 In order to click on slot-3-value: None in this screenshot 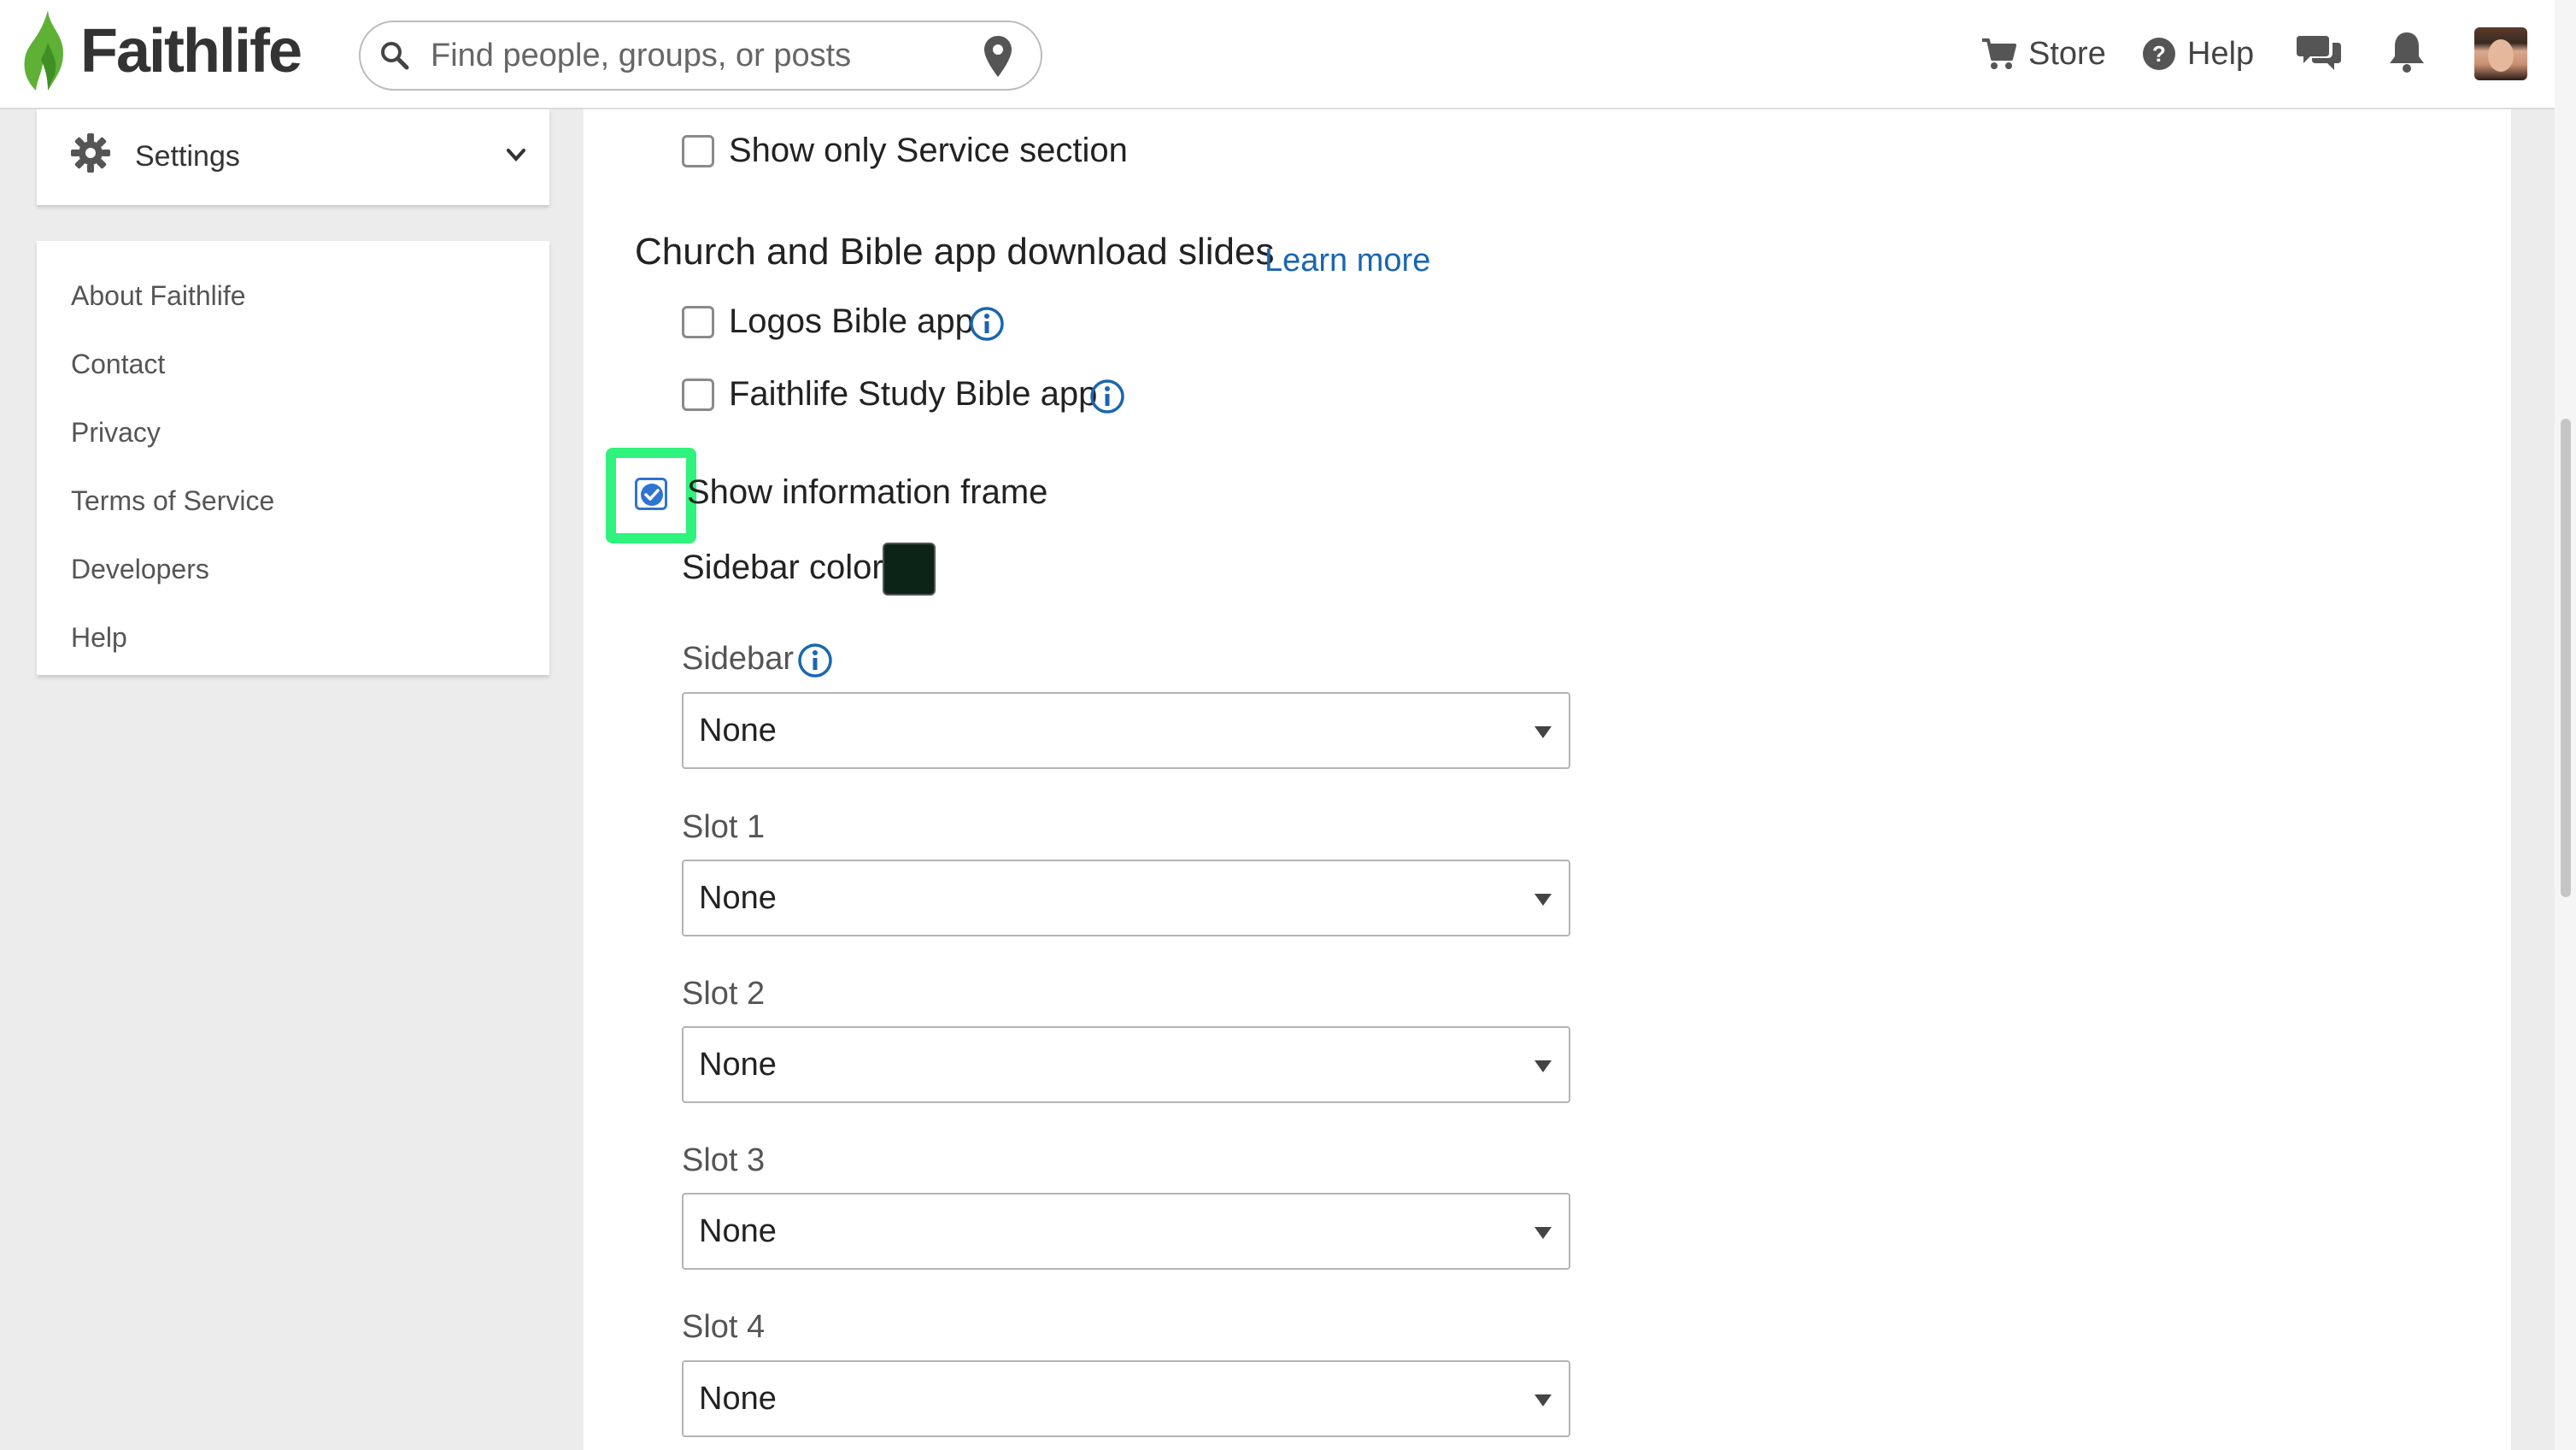, I will do `click(738, 1231)`.